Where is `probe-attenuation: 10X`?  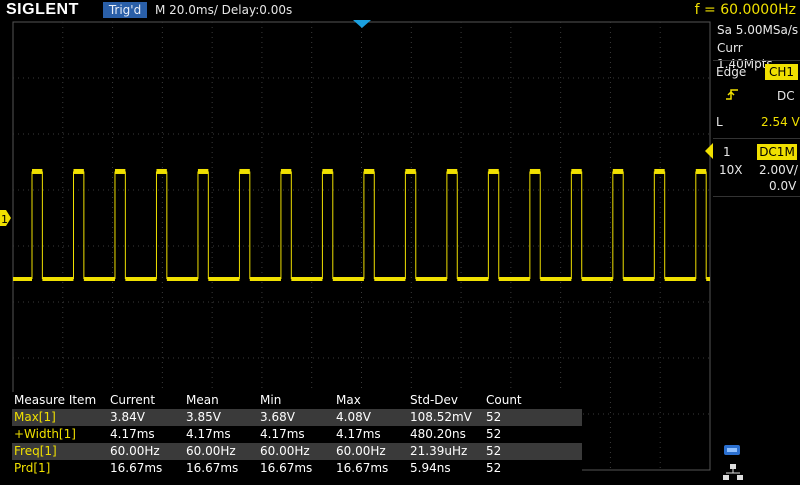
probe-attenuation: 10X is located at coordinates (731, 170).